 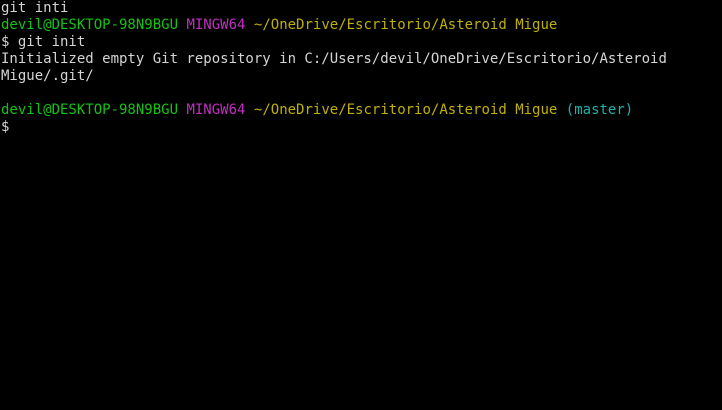 What do you see at coordinates (361, 42) in the screenshot?
I see `terminal-command-line: $ git init` at bounding box center [361, 42].